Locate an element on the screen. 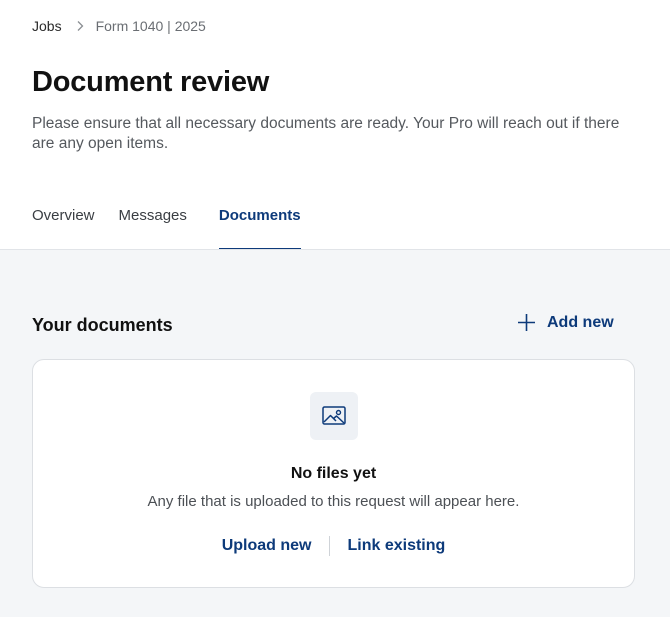  upload-new-link: Upload new is located at coordinates (267, 546).